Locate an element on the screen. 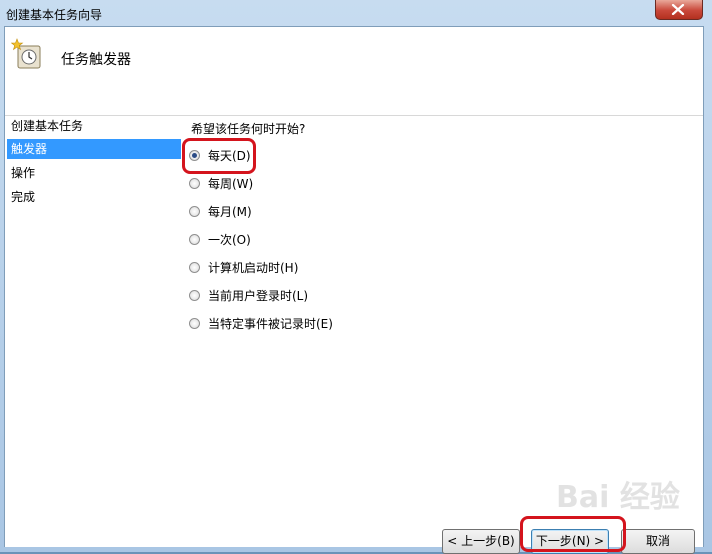 This screenshot has height=554, width=712. close-icon is located at coordinates (678, 9).